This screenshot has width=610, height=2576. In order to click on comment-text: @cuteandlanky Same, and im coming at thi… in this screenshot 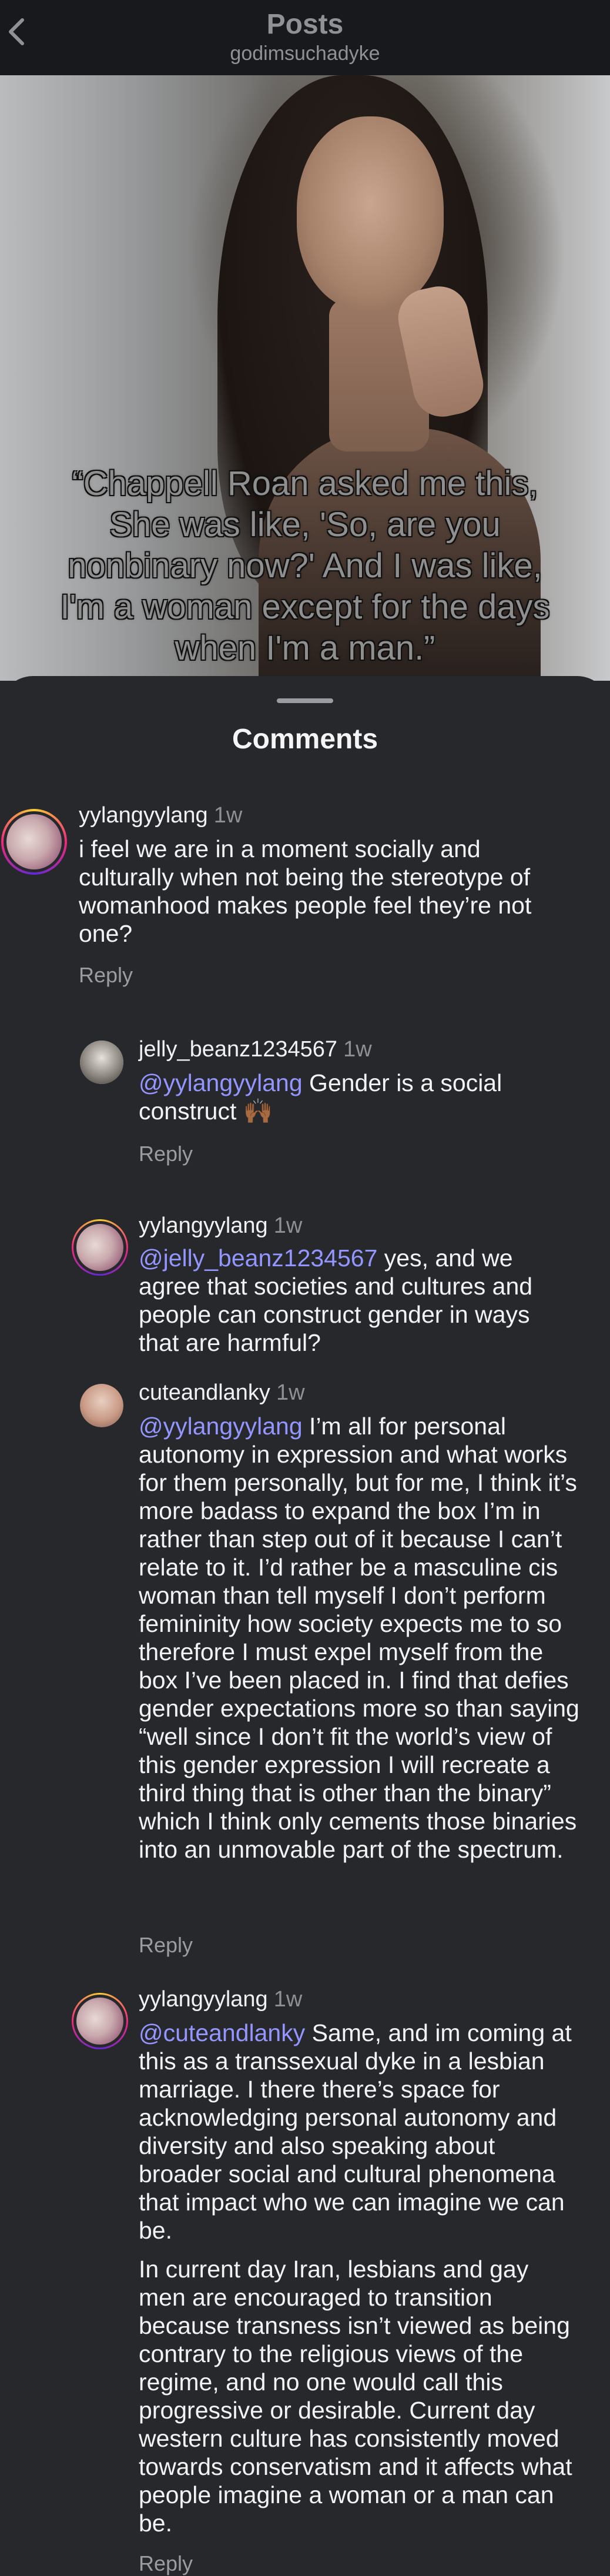, I will do `click(359, 2283)`.